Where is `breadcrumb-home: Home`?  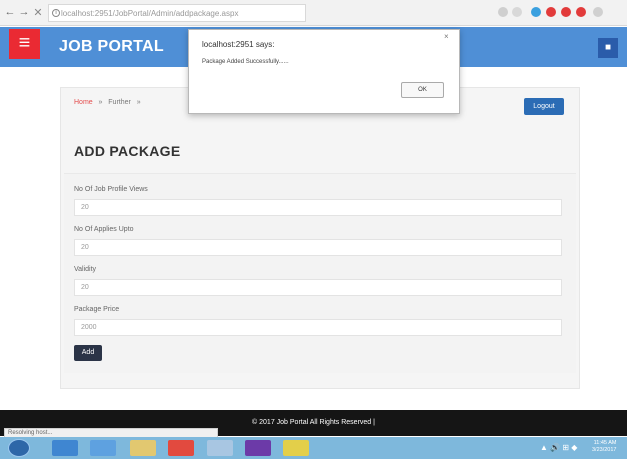 breadcrumb-home: Home is located at coordinates (83, 102).